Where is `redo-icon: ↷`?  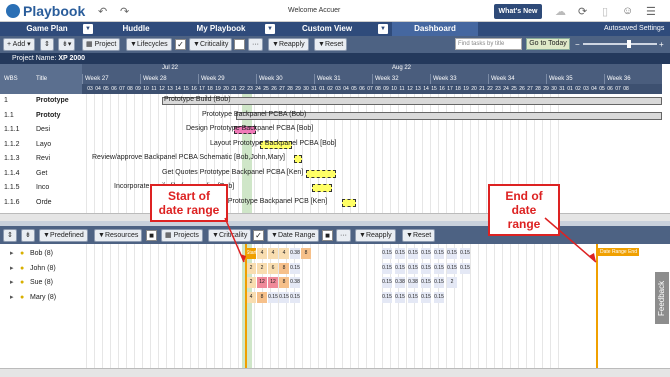
redo-icon: ↷ is located at coordinates (124, 11).